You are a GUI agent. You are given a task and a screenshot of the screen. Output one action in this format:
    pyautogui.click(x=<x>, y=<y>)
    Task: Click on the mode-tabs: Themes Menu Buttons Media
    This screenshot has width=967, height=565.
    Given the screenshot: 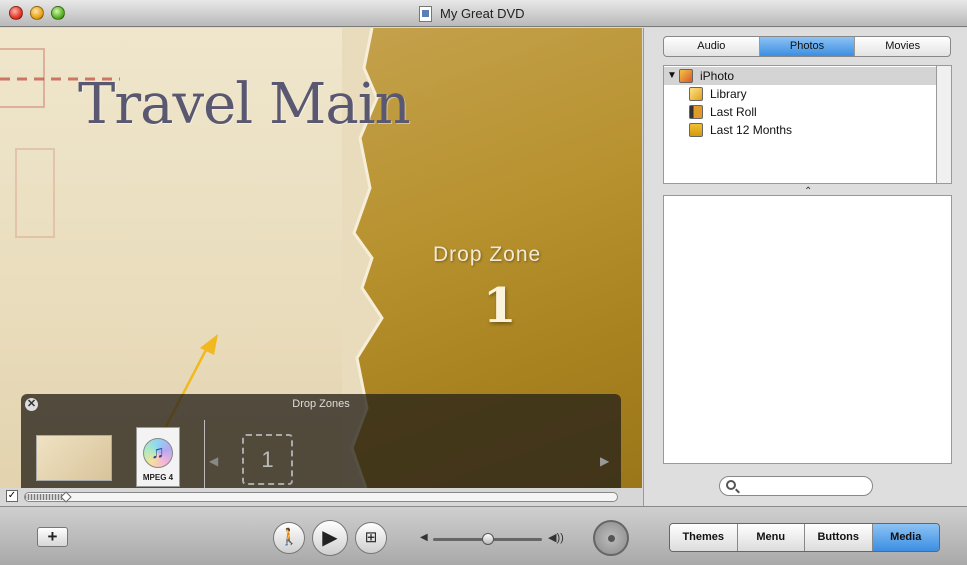 What is the action you would take?
    pyautogui.click(x=804, y=537)
    